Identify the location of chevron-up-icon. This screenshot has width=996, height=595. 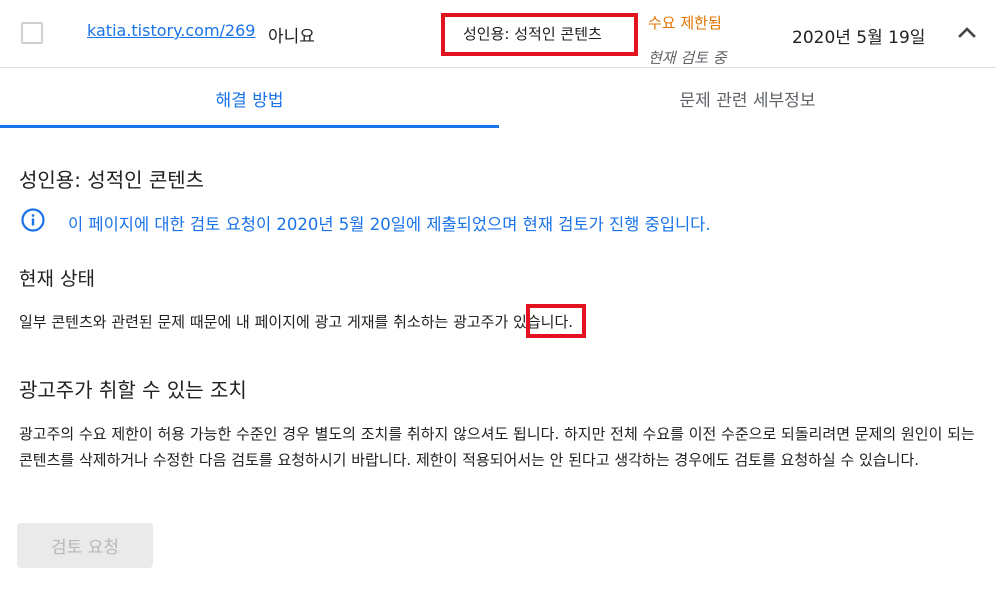
(967, 32).